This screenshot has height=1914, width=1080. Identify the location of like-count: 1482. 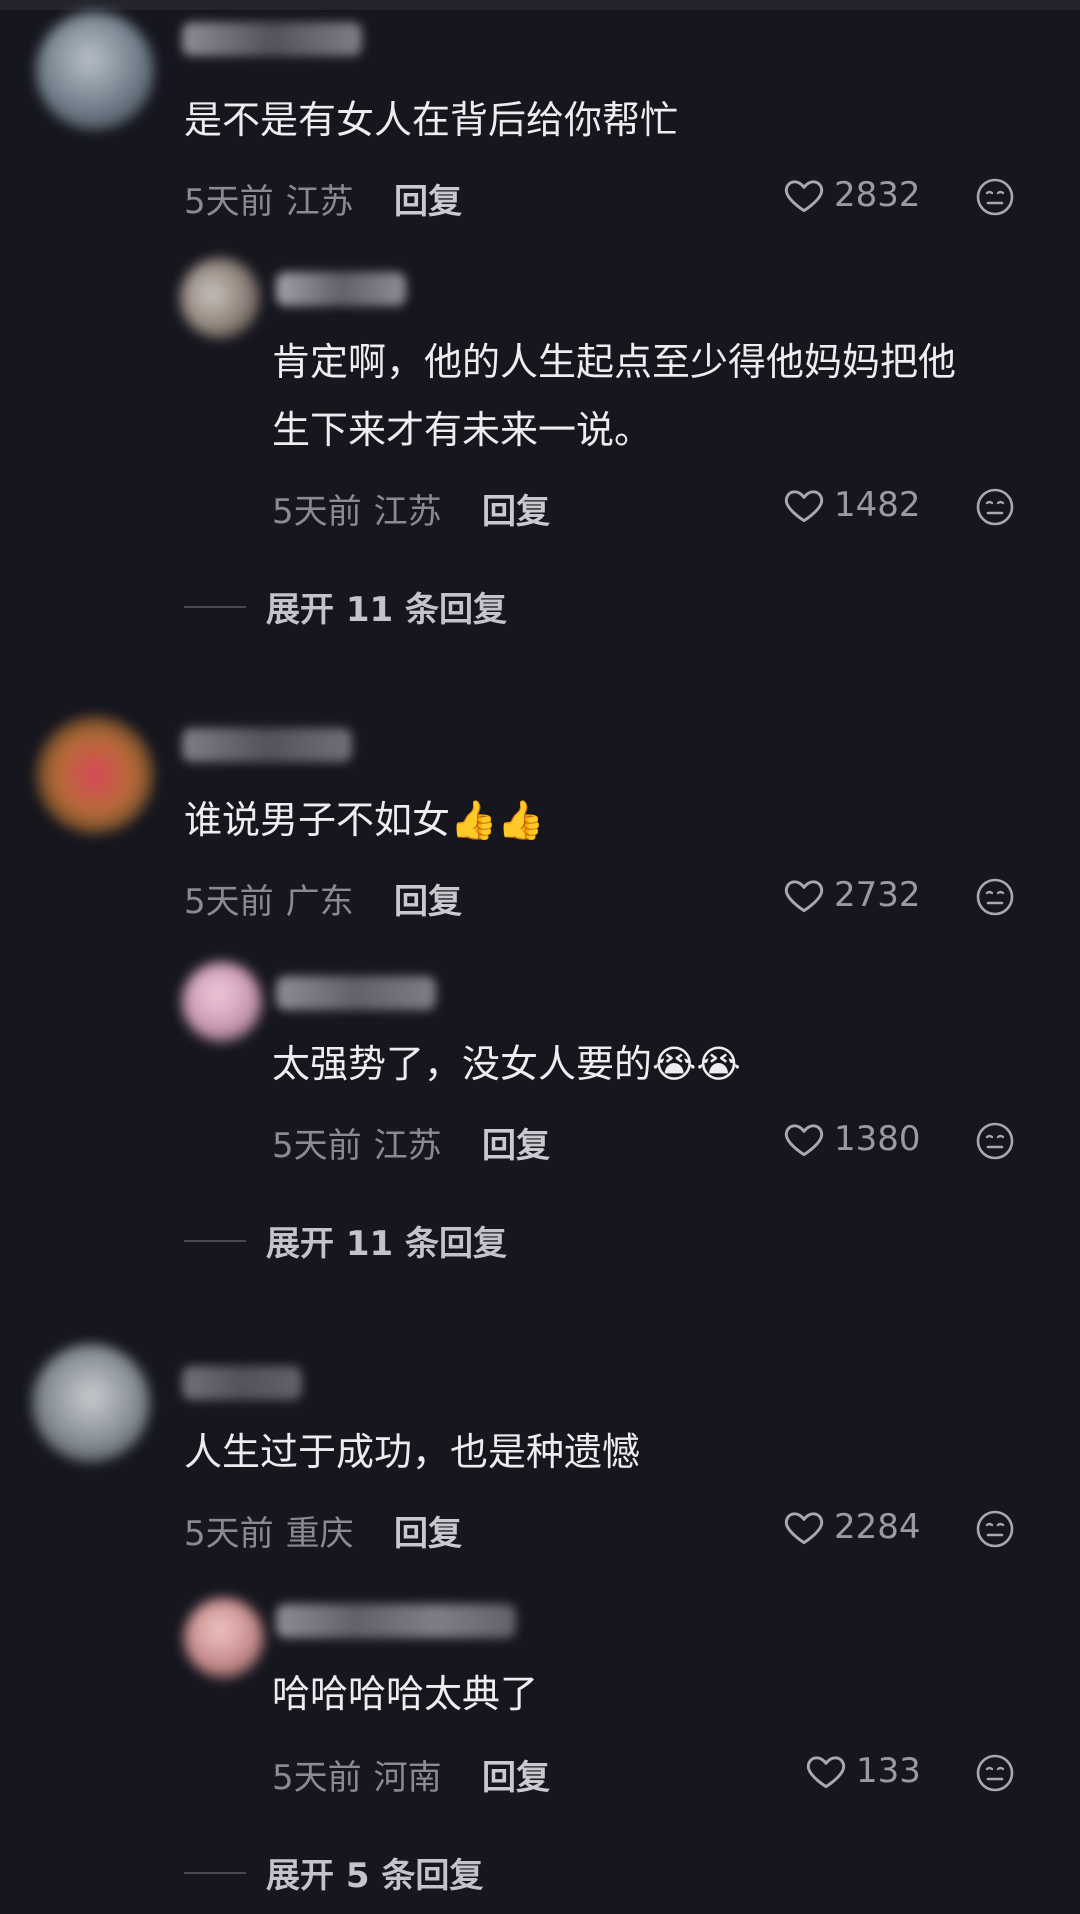
(877, 505).